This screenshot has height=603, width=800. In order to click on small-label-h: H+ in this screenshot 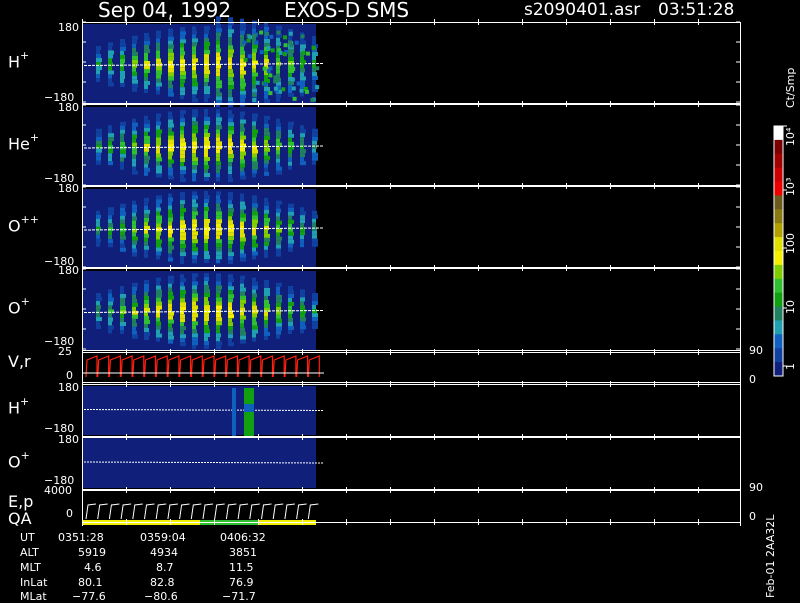, I will do `click(19, 406)`.